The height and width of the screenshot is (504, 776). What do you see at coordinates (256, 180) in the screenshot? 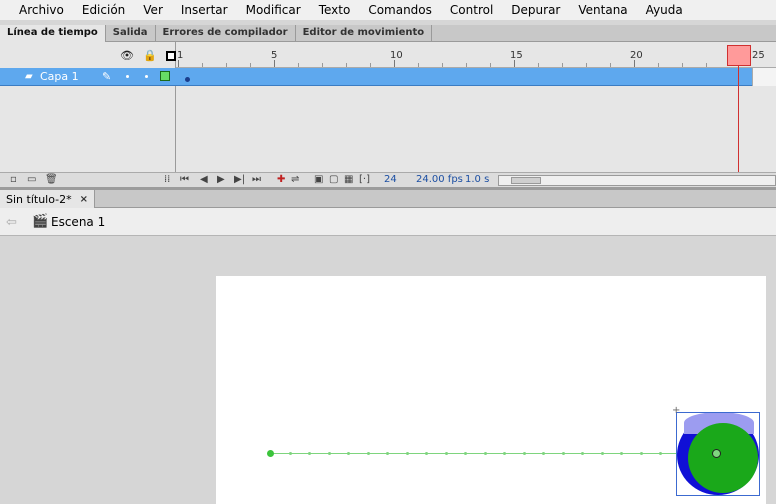
I see `last-frame-icon: ⏭` at bounding box center [256, 180].